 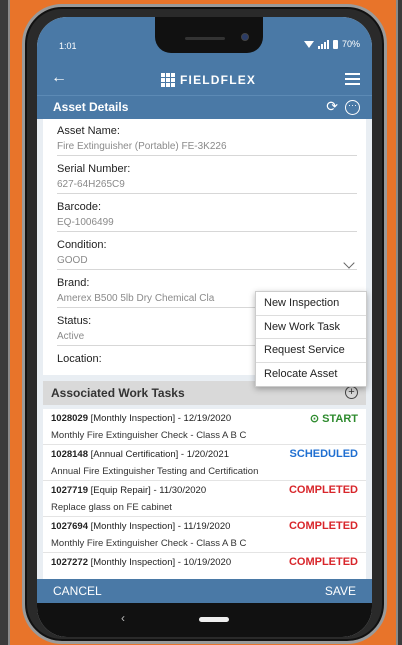 What do you see at coordinates (308, 44) in the screenshot?
I see `wifi-icon` at bounding box center [308, 44].